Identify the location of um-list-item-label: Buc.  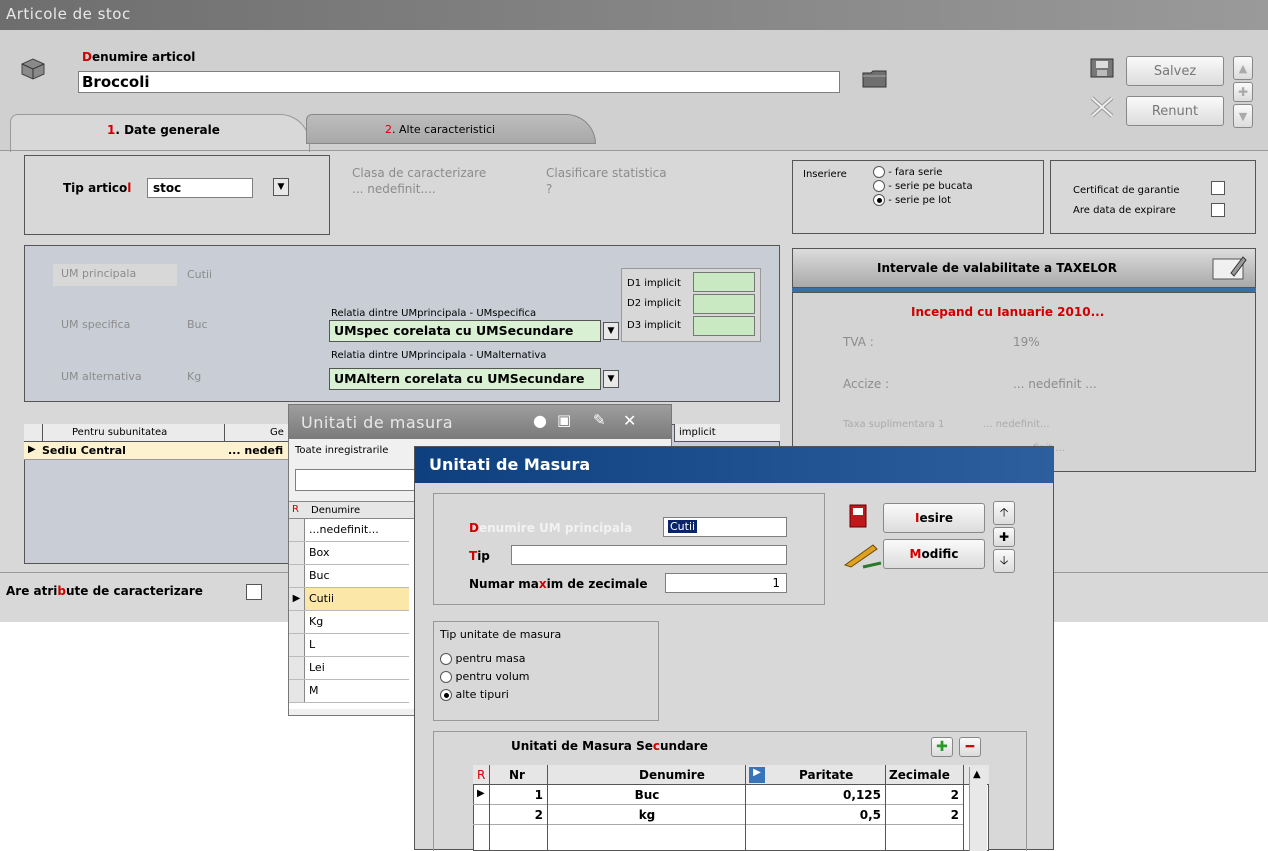
(319, 575).